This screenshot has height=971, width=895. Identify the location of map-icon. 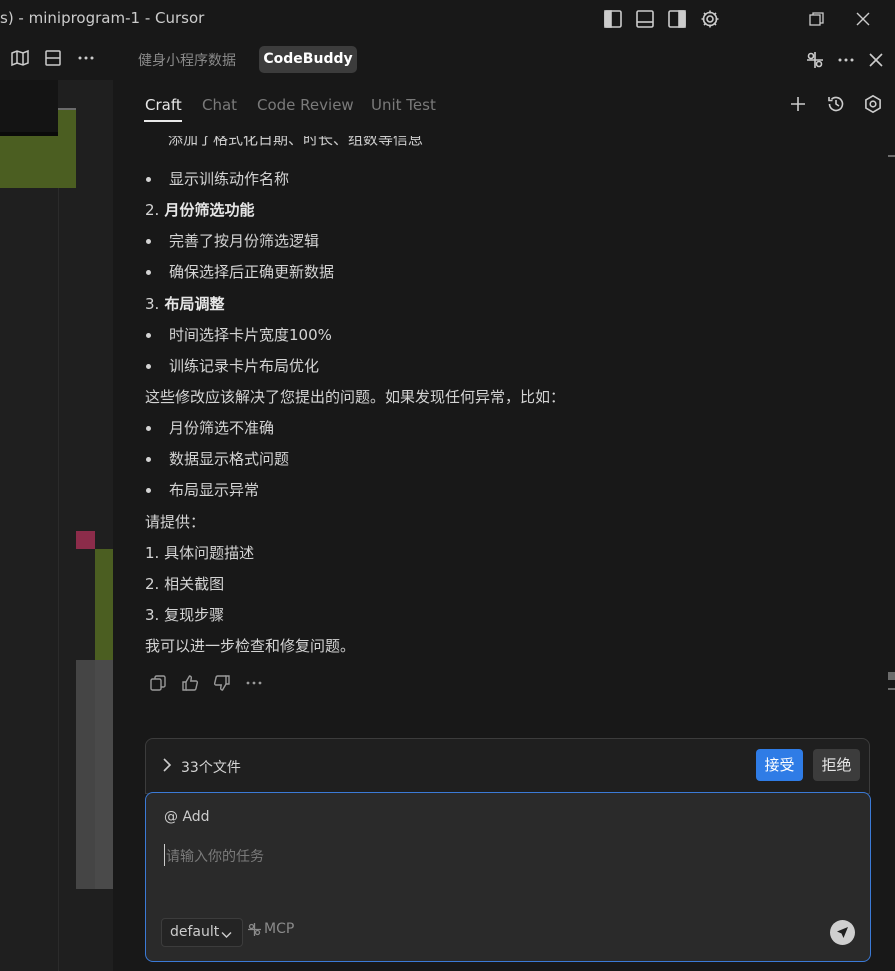
(20, 58).